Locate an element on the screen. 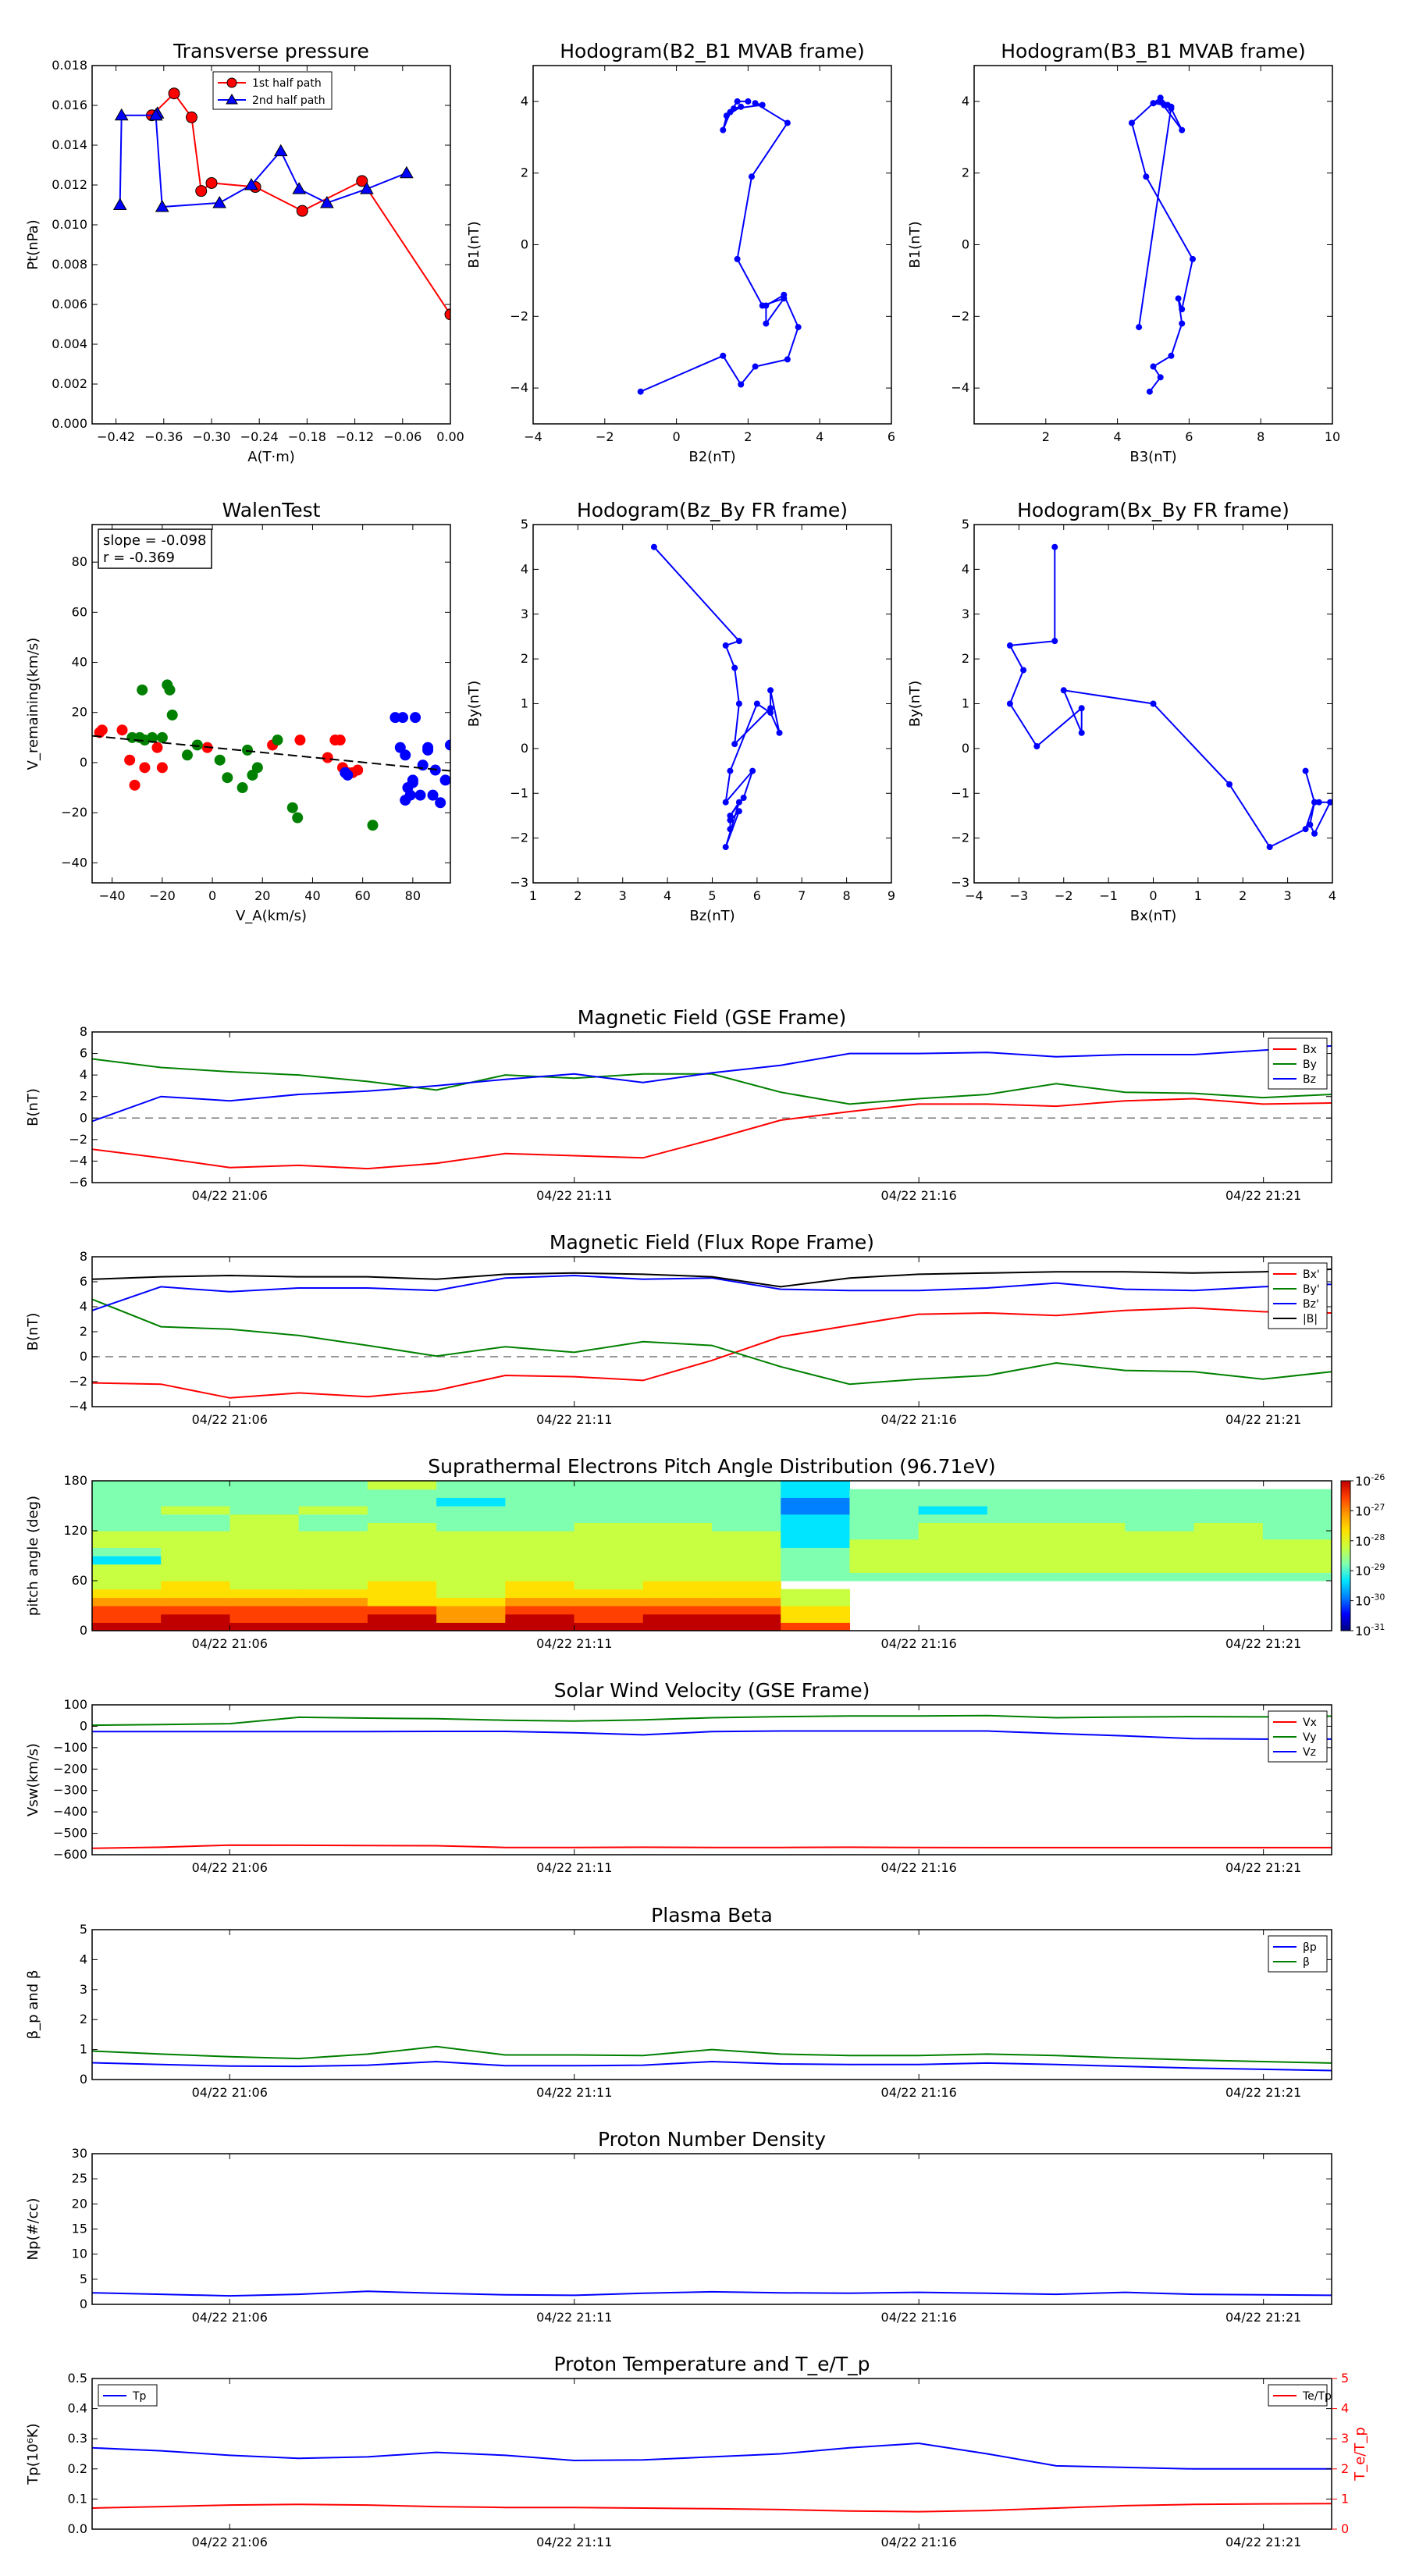 This screenshot has height=2576, width=1405. bfr-xtick-label: 04/22 21:16 is located at coordinates (919, 1419).